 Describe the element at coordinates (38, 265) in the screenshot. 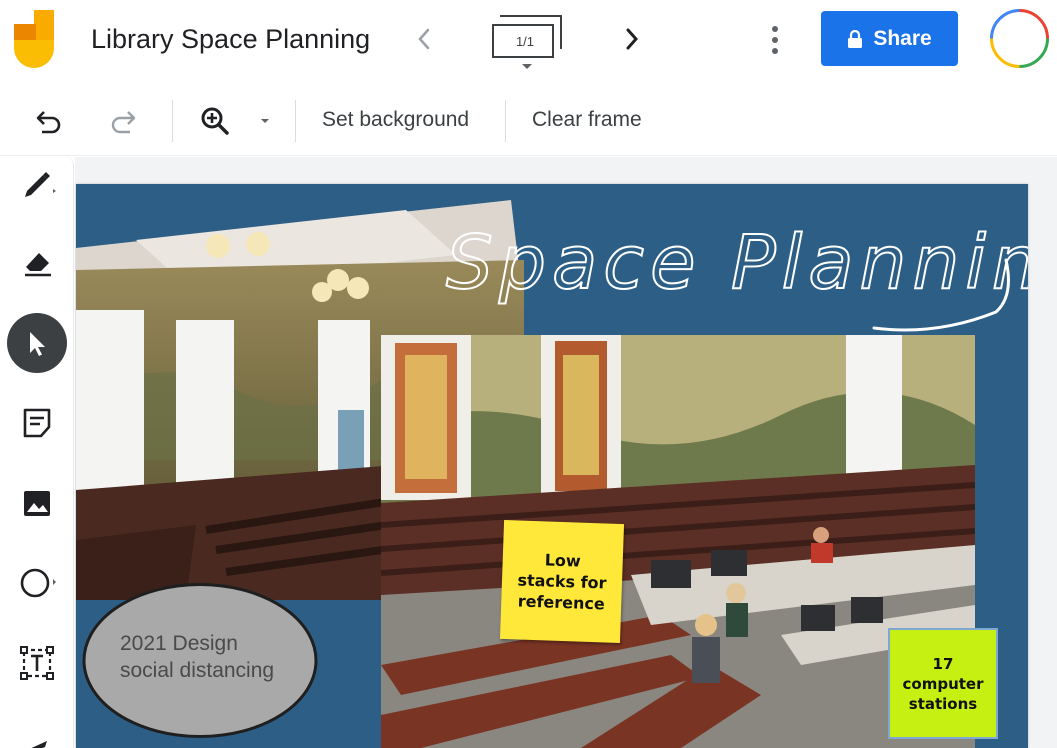

I see `eraser-icon` at that location.